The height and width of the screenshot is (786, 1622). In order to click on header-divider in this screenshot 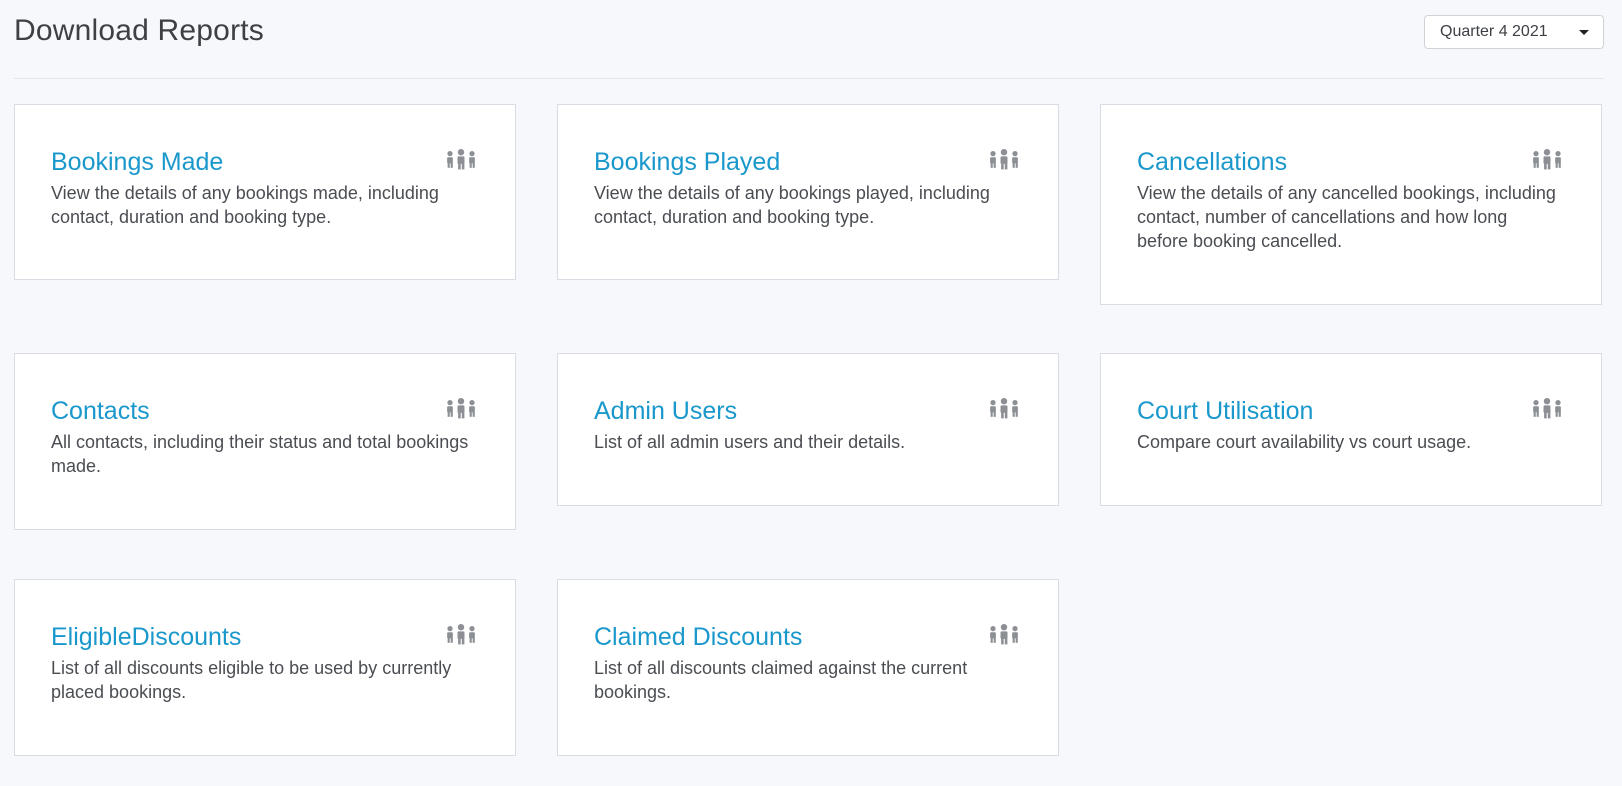, I will do `click(809, 78)`.